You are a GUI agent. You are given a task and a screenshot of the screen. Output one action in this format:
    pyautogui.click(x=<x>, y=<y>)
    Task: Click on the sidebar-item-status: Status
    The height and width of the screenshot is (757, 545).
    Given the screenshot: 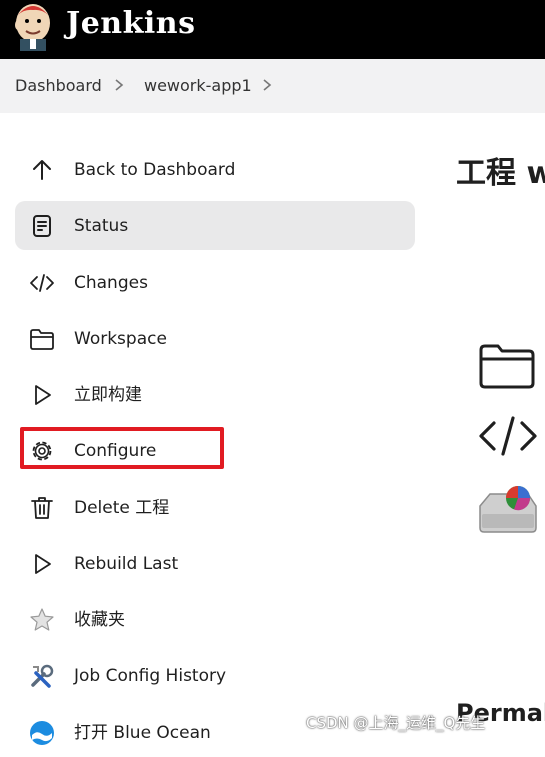 What is the action you would take?
    pyautogui.click(x=215, y=225)
    